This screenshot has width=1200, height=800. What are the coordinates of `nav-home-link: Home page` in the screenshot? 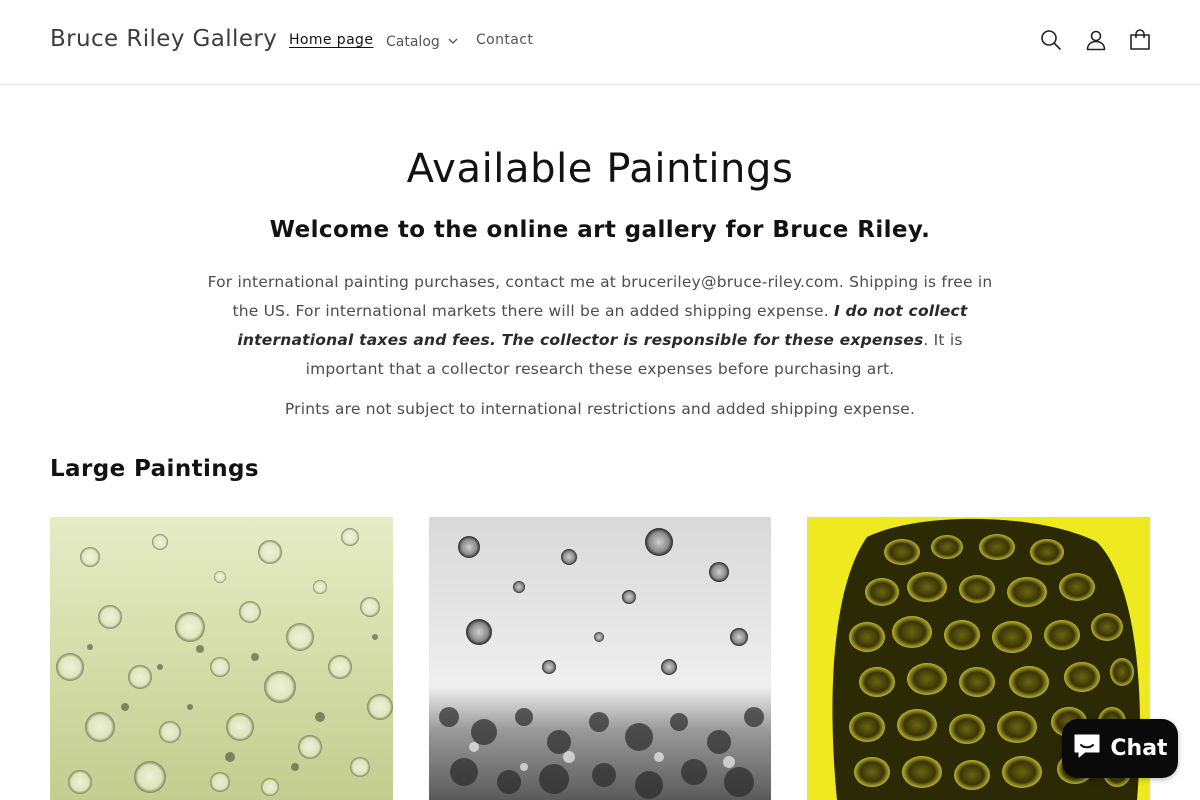 It's located at (331, 40).